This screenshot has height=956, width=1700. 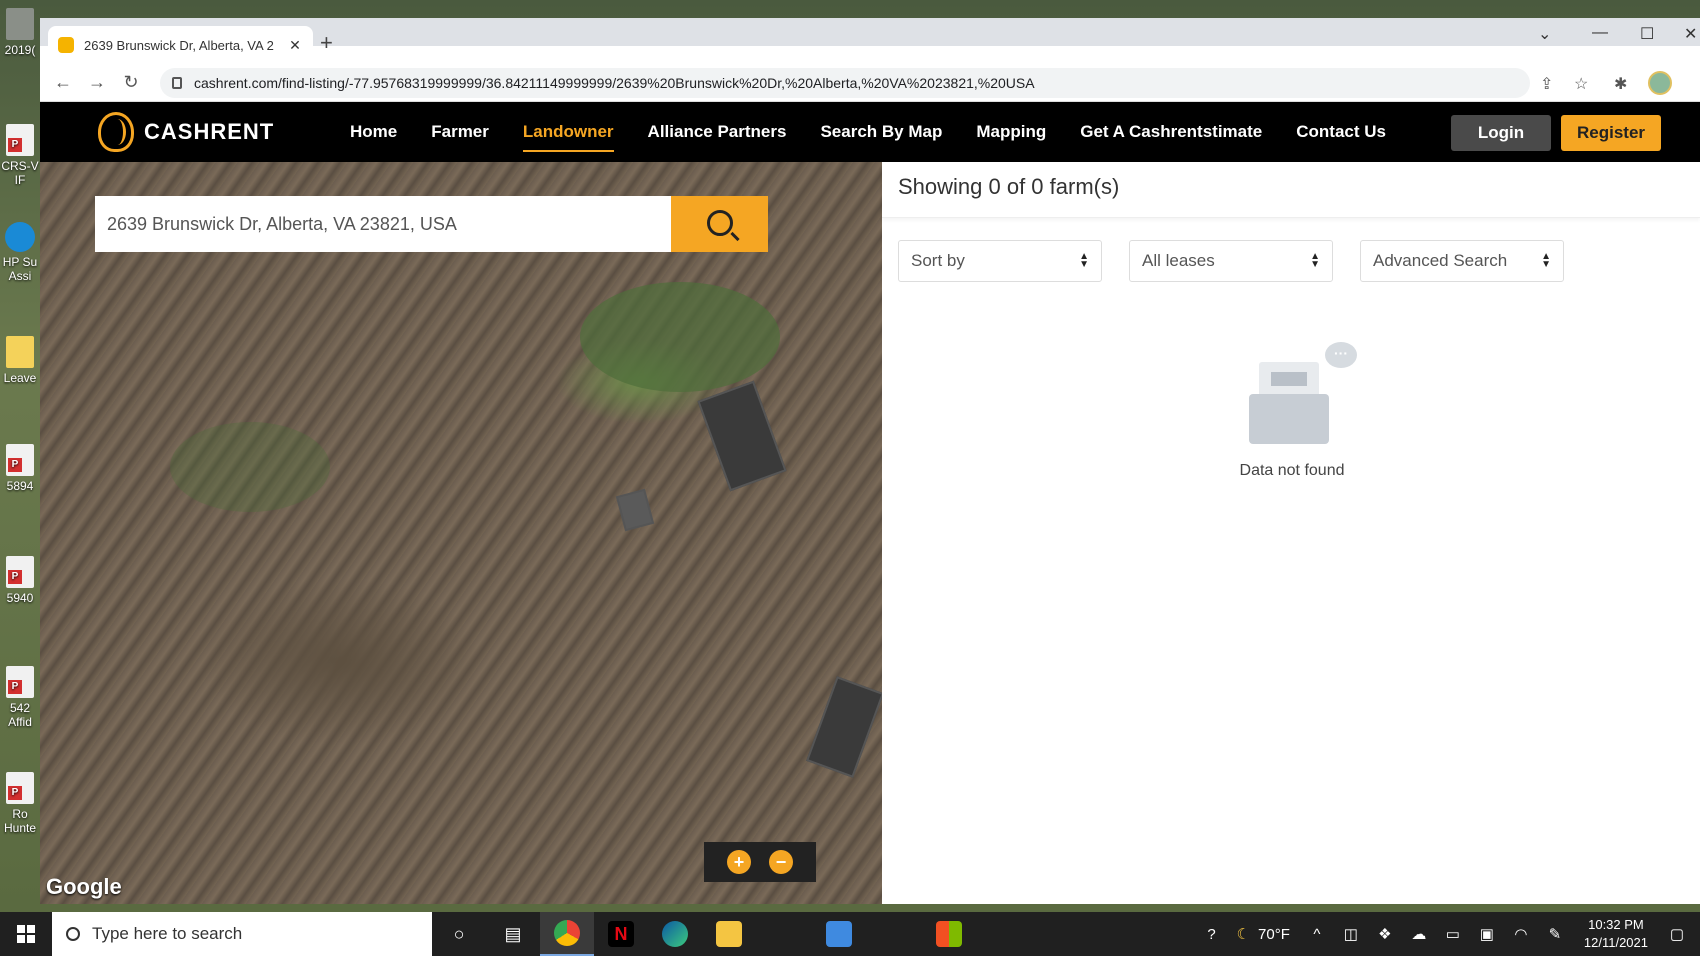 What do you see at coordinates (1171, 132) in the screenshot?
I see `nav-get-cashrentstimate: Get A Cashrentstimate` at bounding box center [1171, 132].